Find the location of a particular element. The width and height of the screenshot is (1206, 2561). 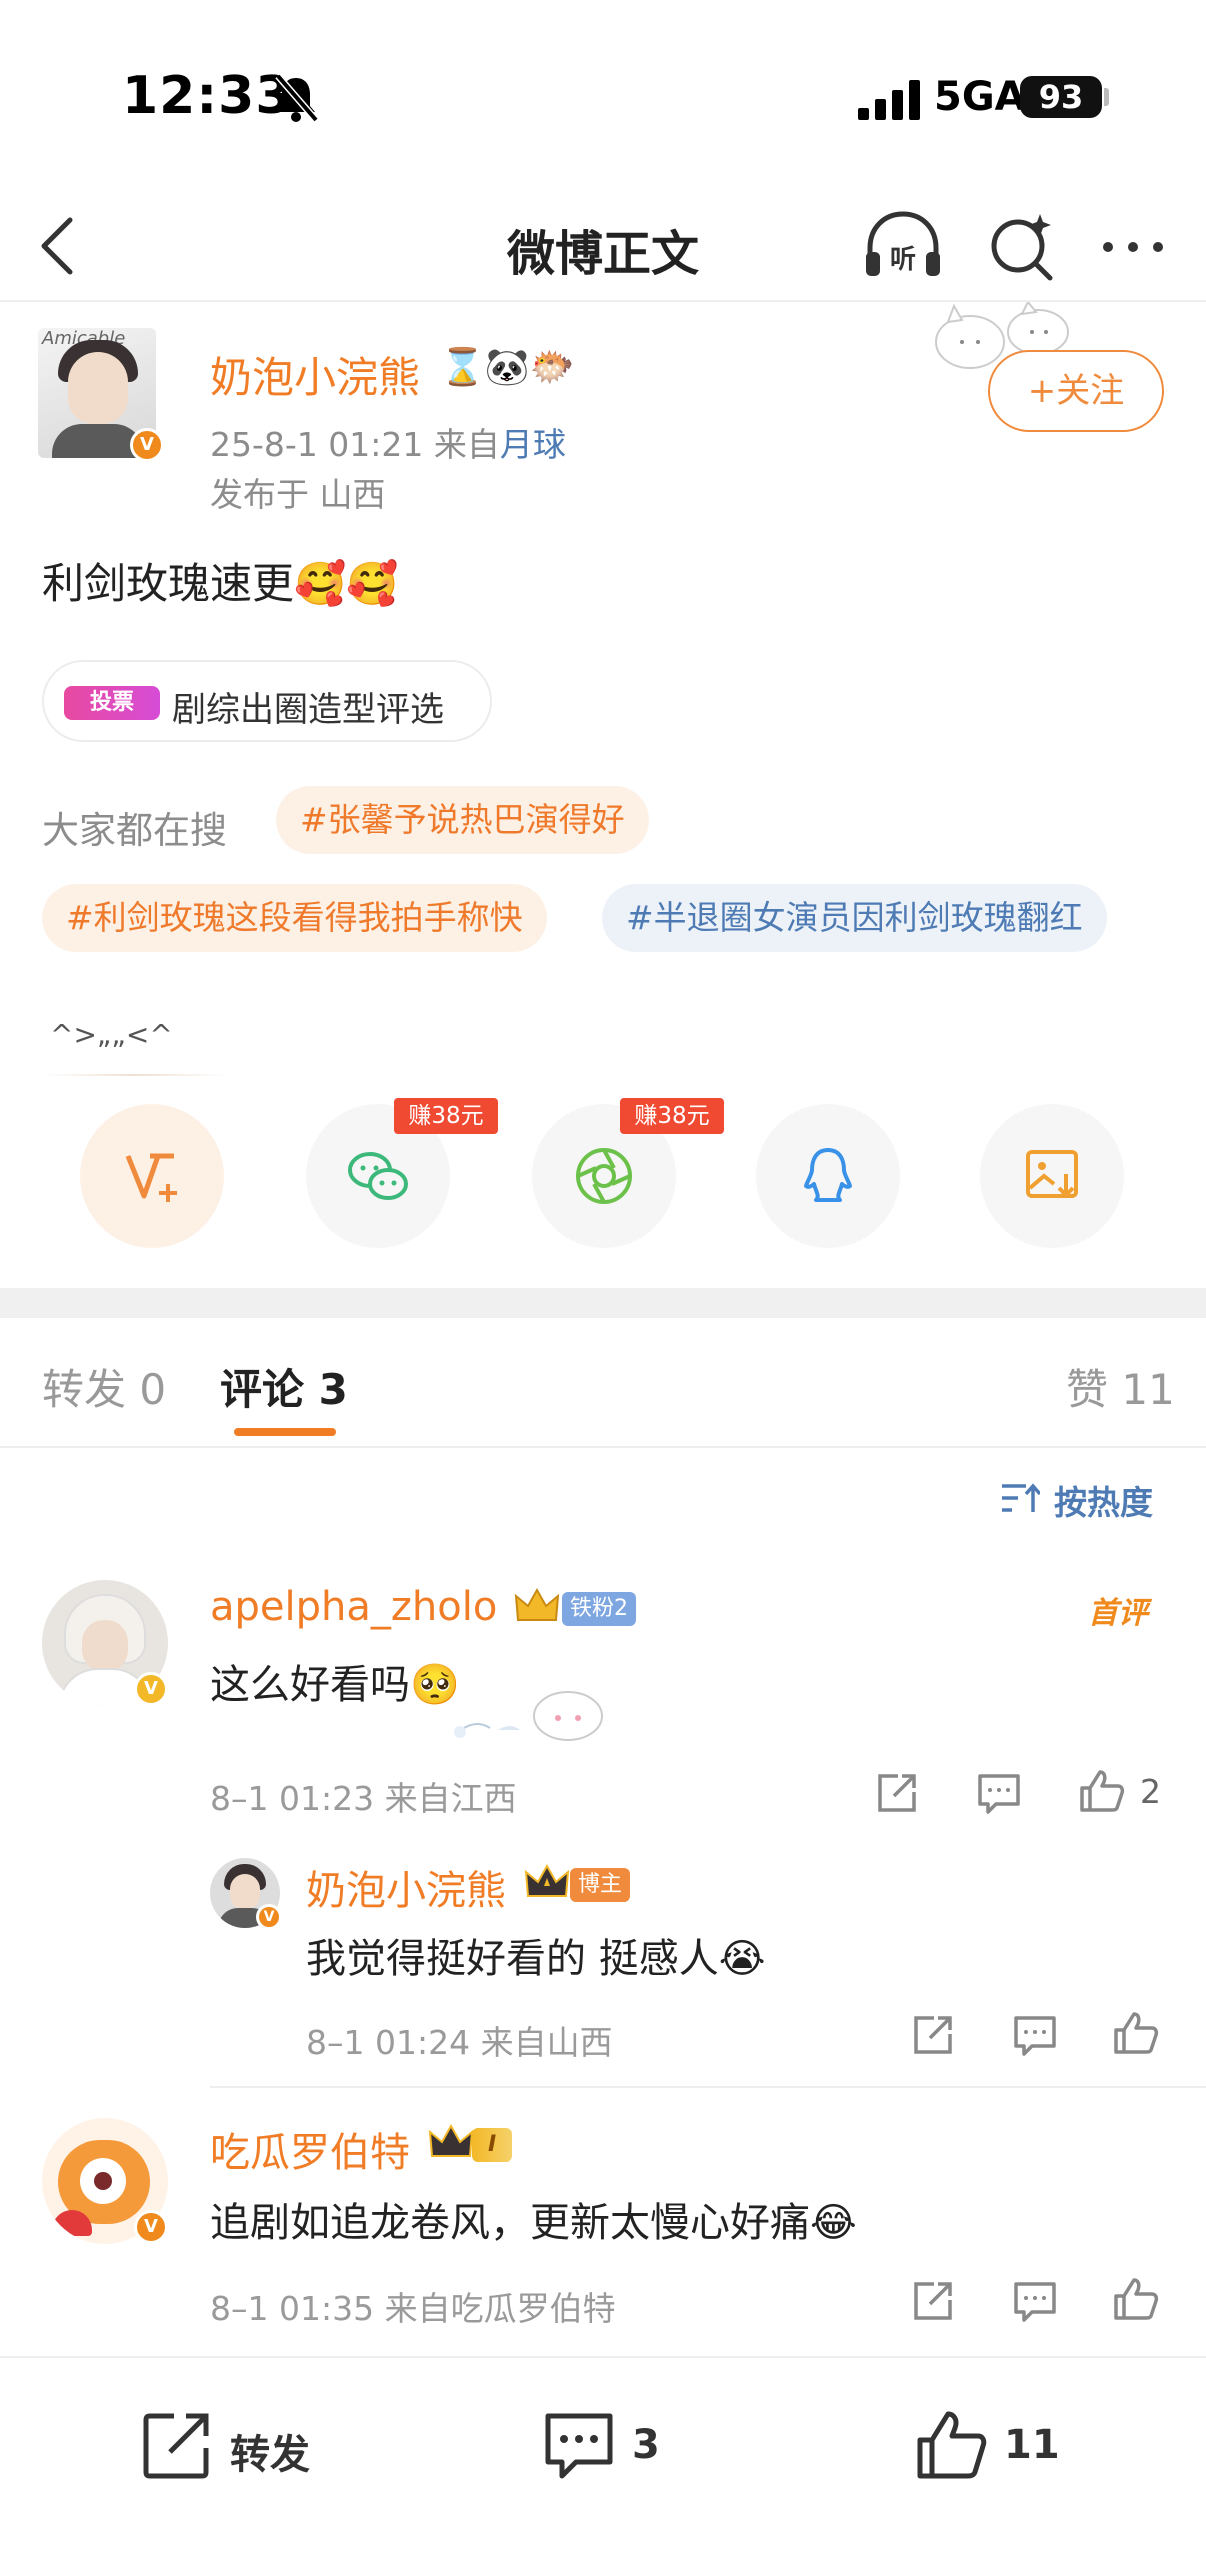

post-from-prefix: 来自 is located at coordinates (466, 444).